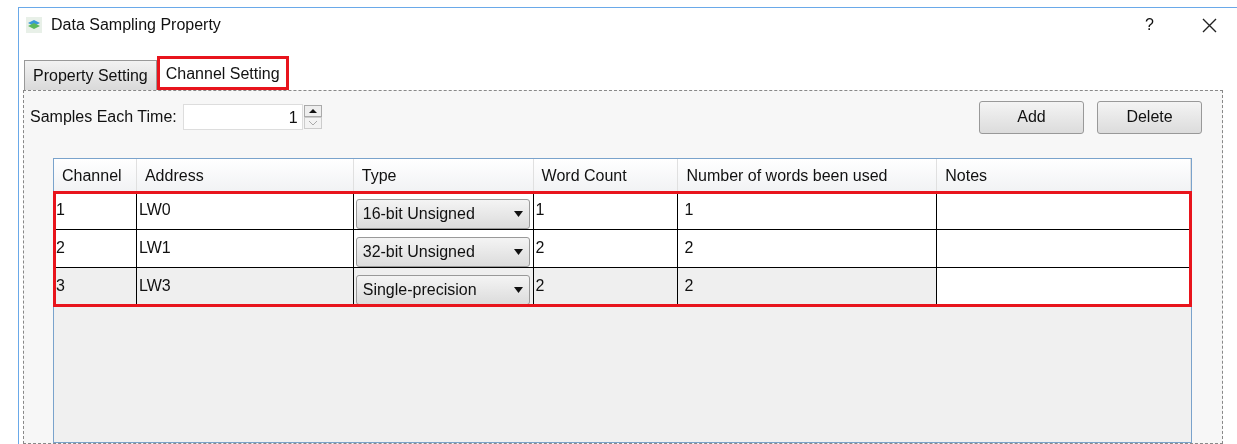 The height and width of the screenshot is (444, 1237). I want to click on column-header: Type, so click(443, 175).